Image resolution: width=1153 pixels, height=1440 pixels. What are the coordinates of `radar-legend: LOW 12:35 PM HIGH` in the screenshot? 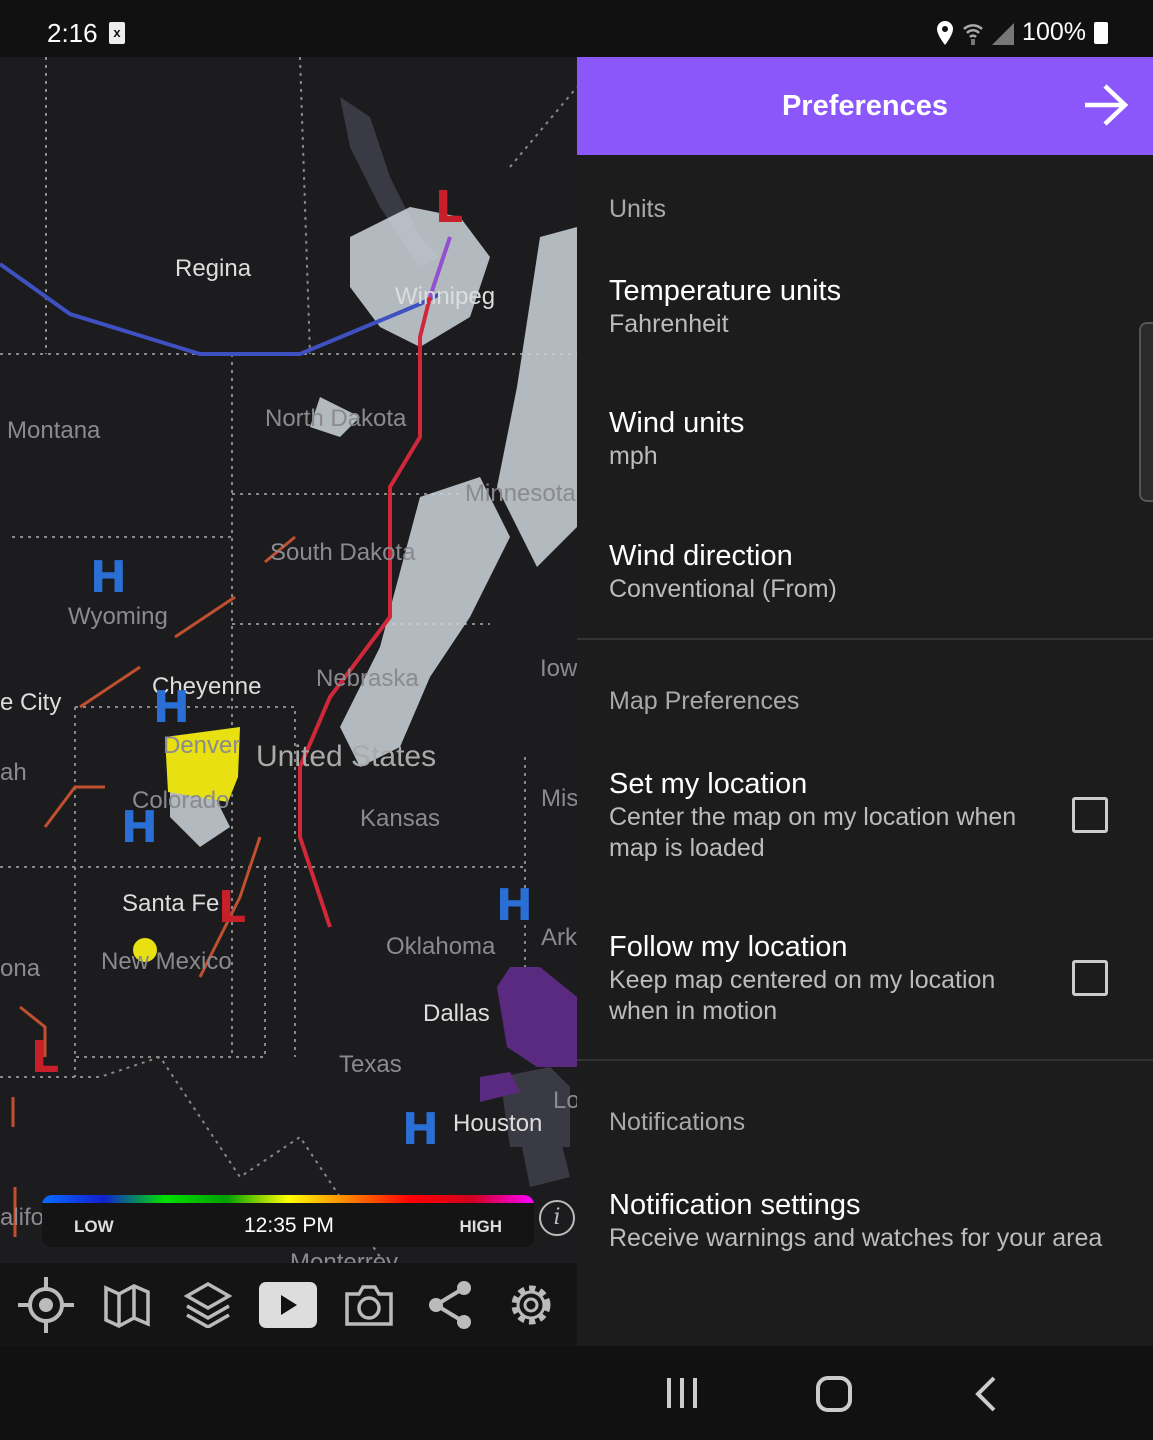 It's located at (288, 1221).